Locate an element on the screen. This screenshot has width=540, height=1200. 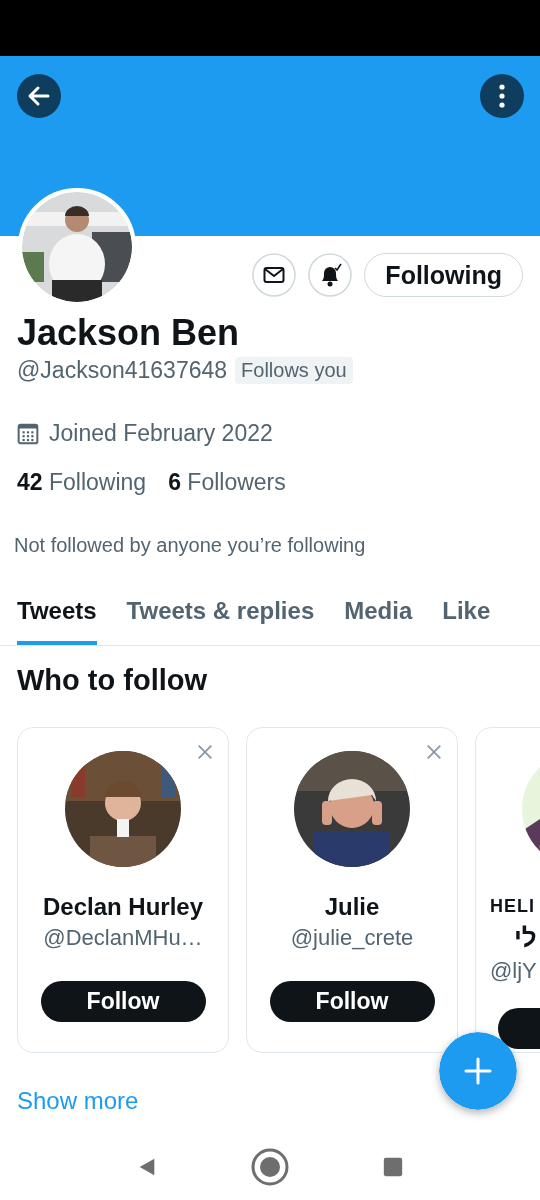
more-button is located at coordinates (502, 96).